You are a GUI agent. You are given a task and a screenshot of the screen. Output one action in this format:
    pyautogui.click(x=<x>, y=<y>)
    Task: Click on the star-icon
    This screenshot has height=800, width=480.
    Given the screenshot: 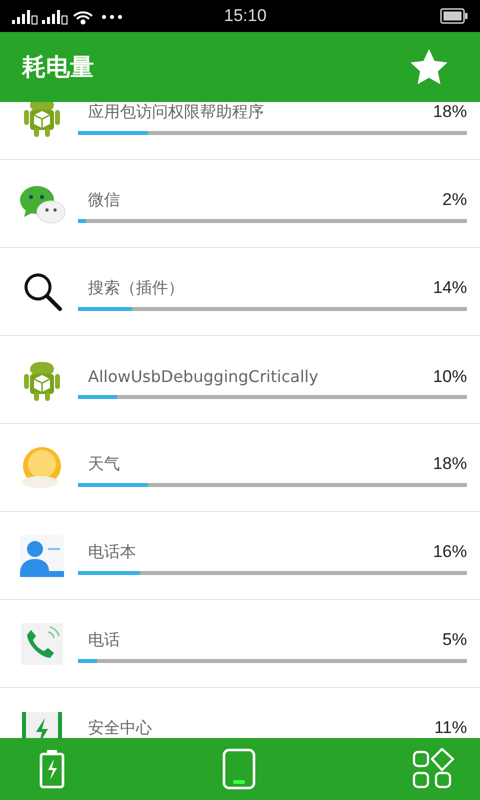 What is the action you would take?
    pyautogui.click(x=429, y=67)
    